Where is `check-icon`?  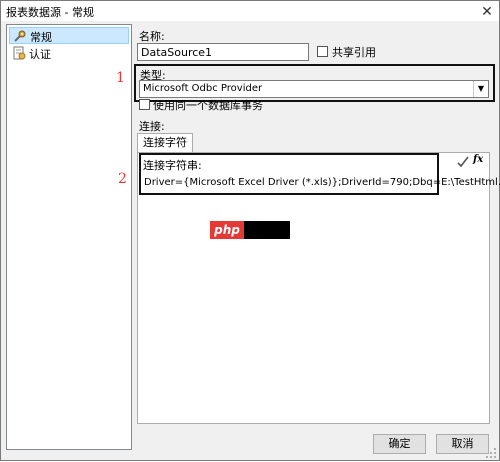
check-icon is located at coordinates (463, 162).